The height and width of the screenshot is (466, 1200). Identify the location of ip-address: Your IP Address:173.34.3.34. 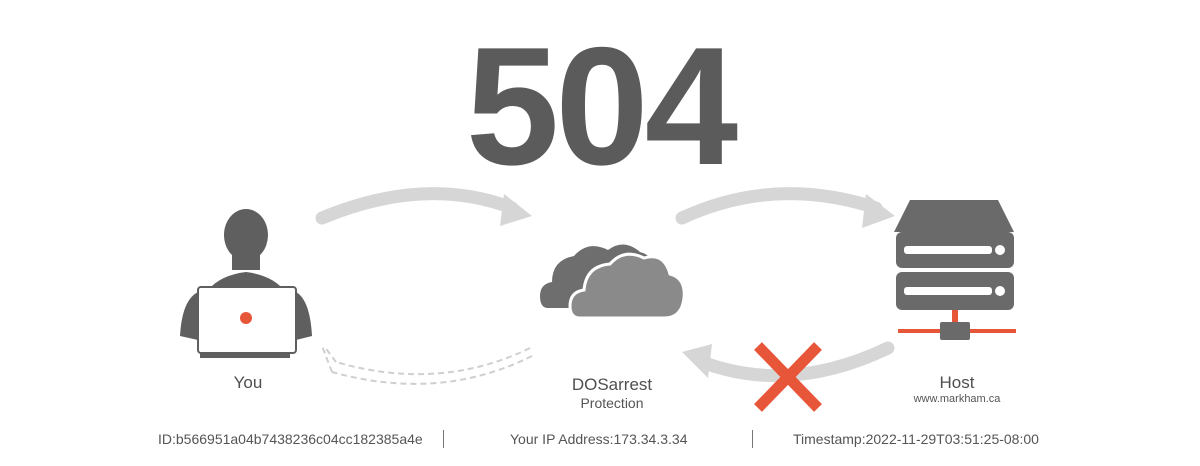
(599, 439).